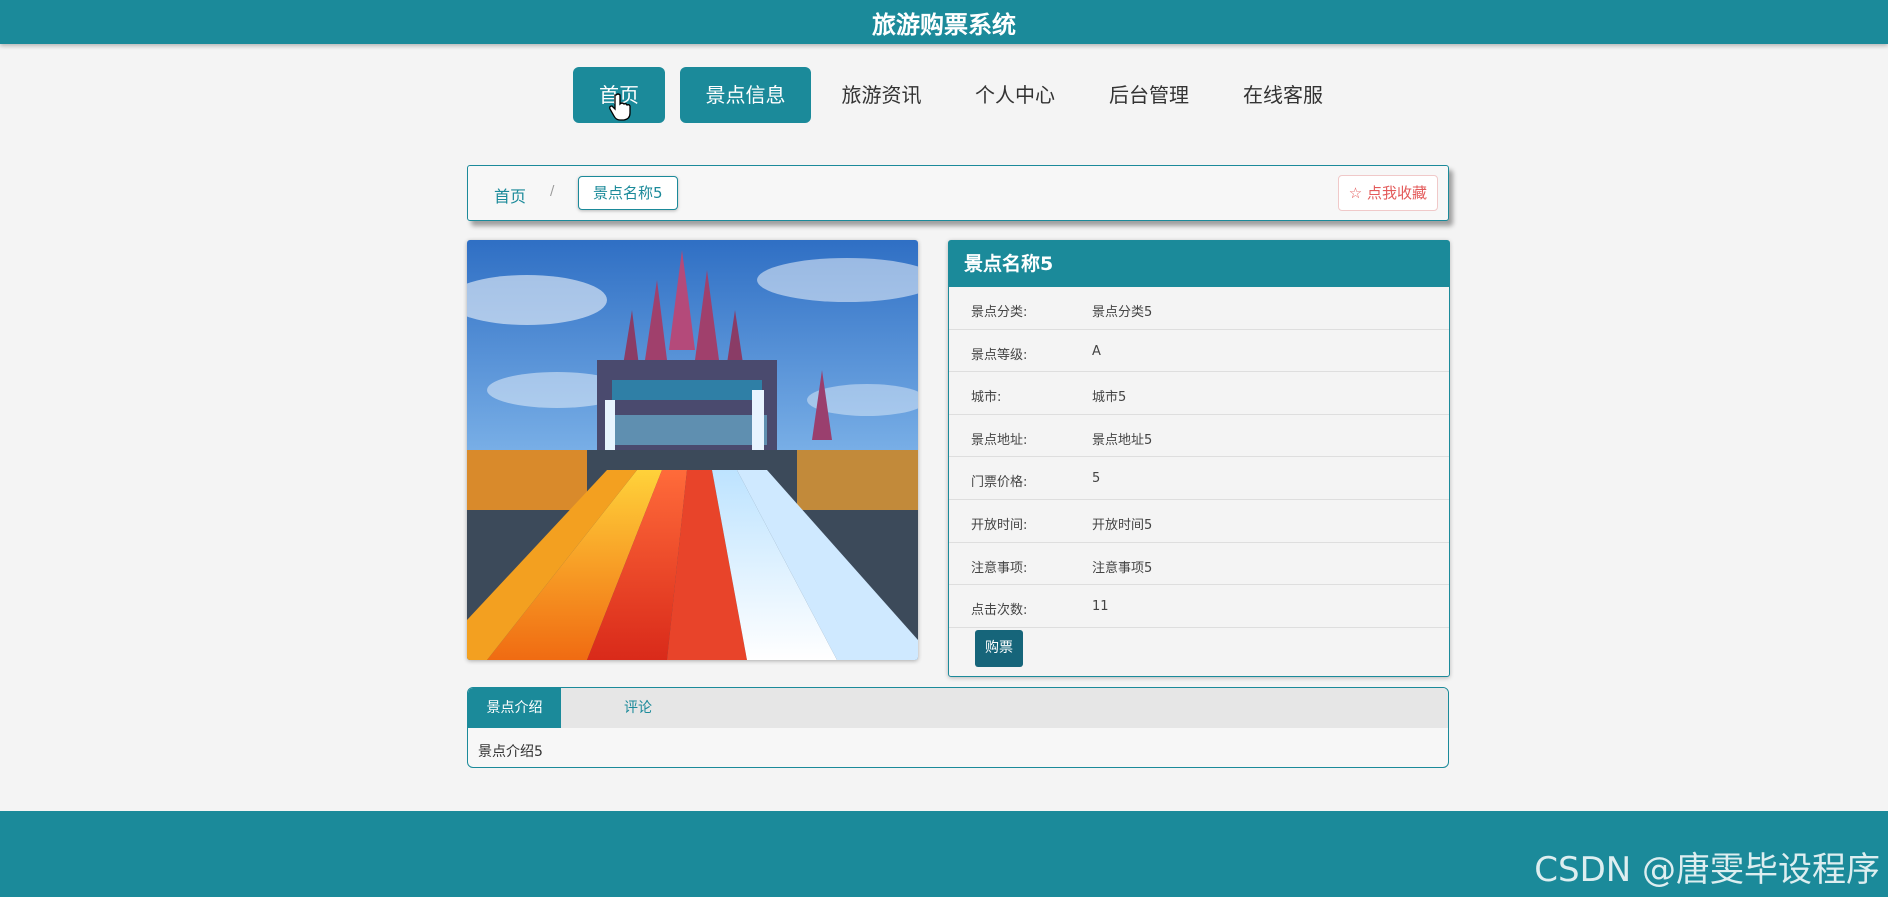 This screenshot has height=897, width=1888. Describe the element at coordinates (1100, 607) in the screenshot. I see `info-value: 11` at that location.